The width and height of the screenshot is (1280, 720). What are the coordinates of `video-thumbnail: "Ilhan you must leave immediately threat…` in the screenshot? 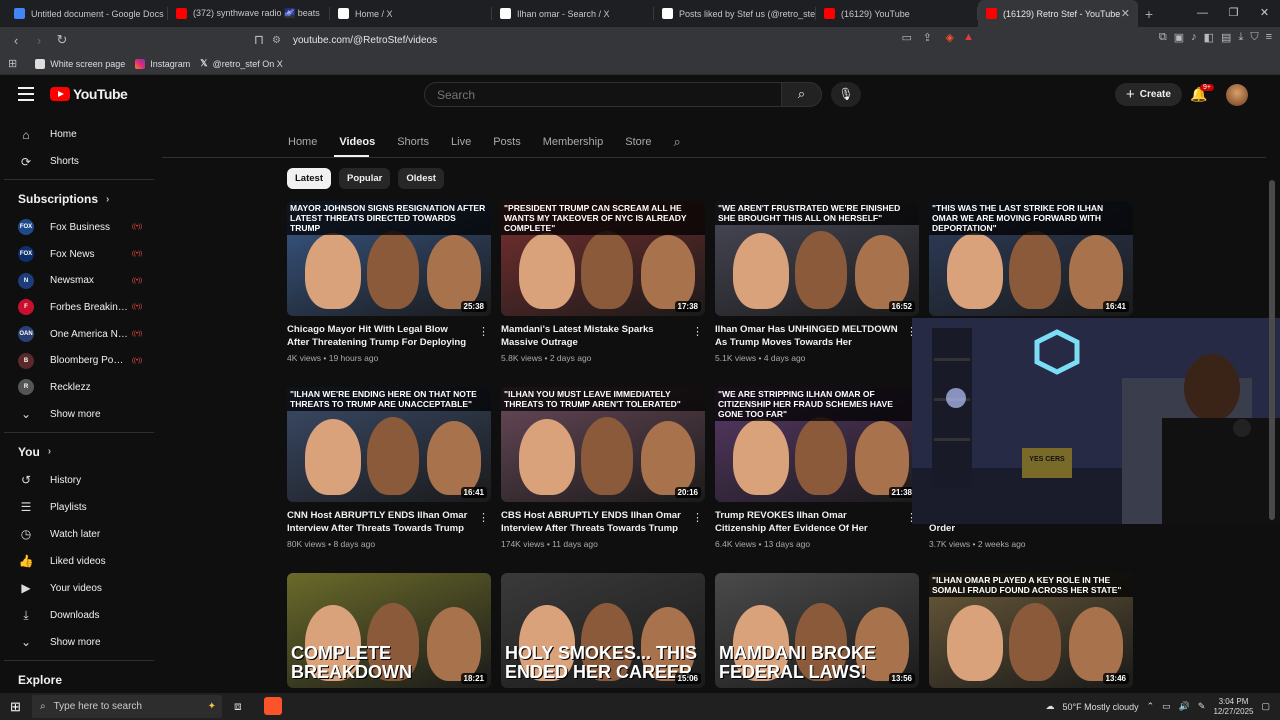 It's located at (603, 444).